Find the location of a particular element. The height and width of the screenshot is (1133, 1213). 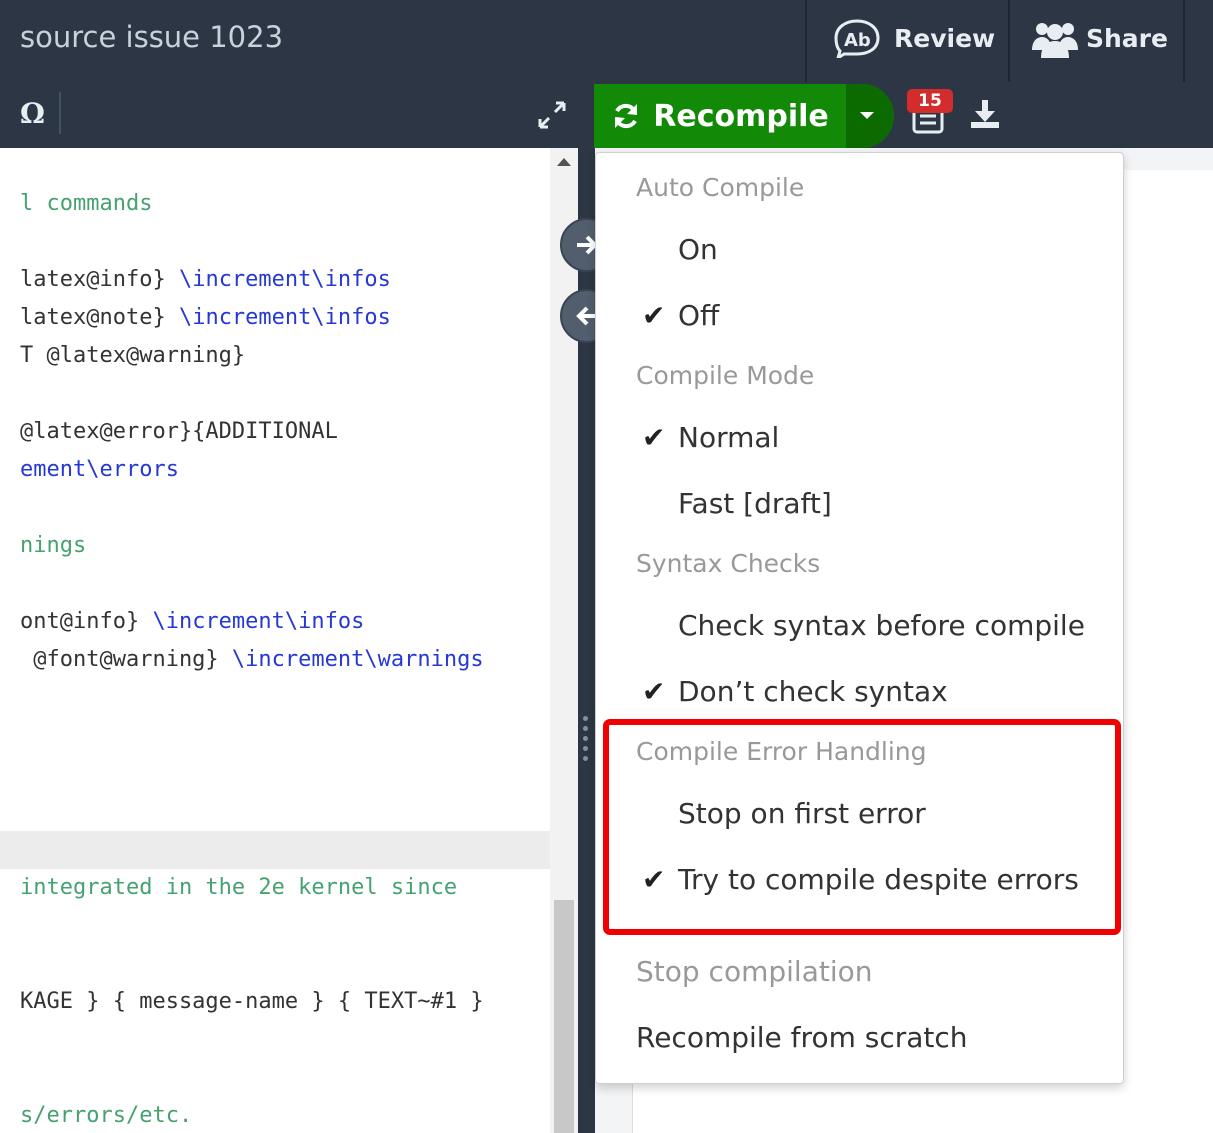

compile-mode-fast: Fast [draft] is located at coordinates (755, 503).